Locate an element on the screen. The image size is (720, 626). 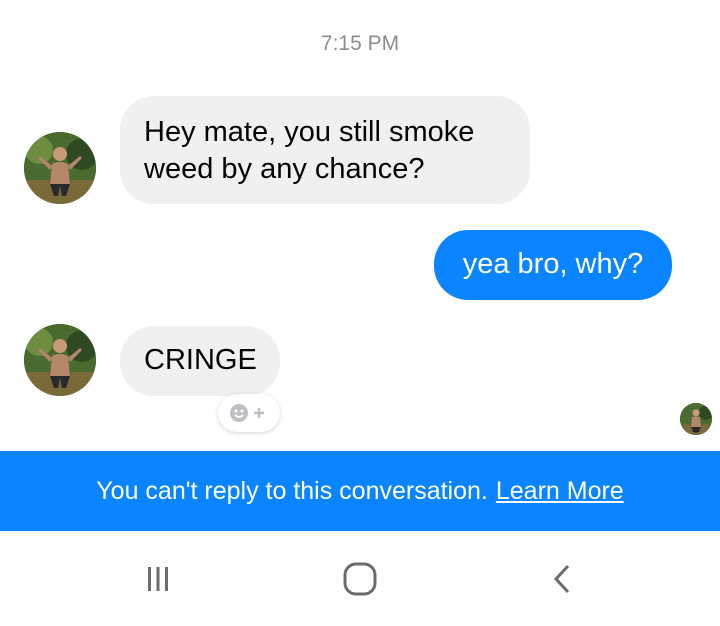
home-button is located at coordinates (360, 579).